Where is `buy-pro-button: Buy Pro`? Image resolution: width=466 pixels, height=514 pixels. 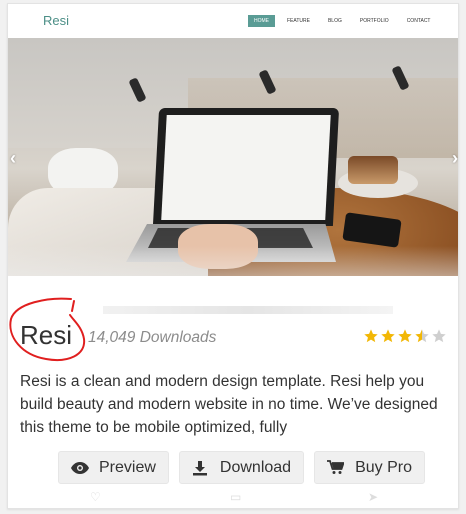 buy-pro-button: Buy Pro is located at coordinates (369, 467).